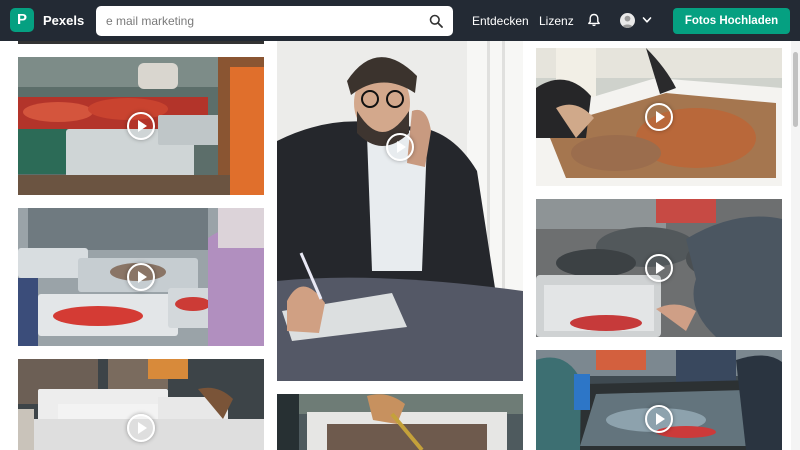 The width and height of the screenshot is (800, 450). I want to click on video-tile-tongs-over-tank, so click(400, 422).